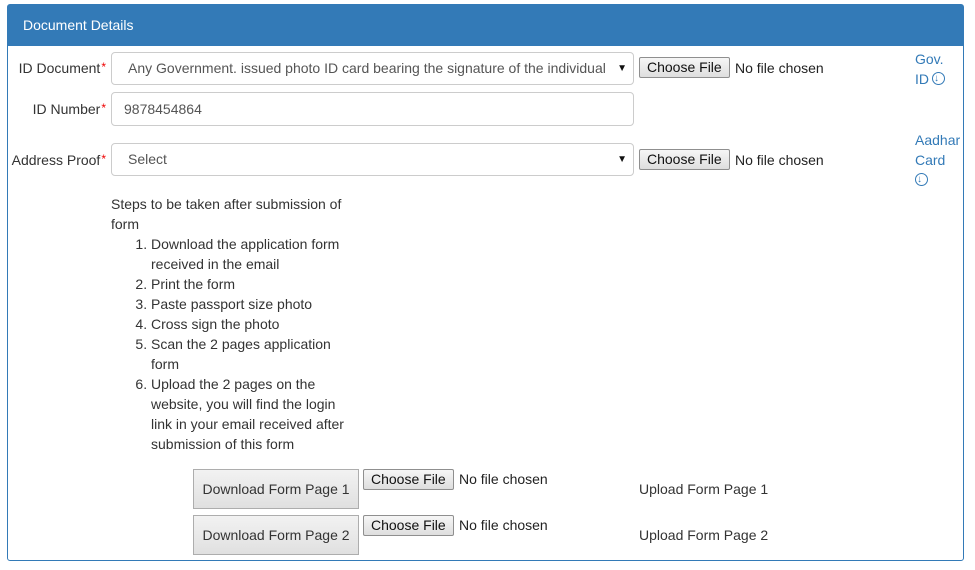 Image resolution: width=975 pixels, height=570 pixels. I want to click on address-proof-label-text: Address Proof, so click(56, 160).